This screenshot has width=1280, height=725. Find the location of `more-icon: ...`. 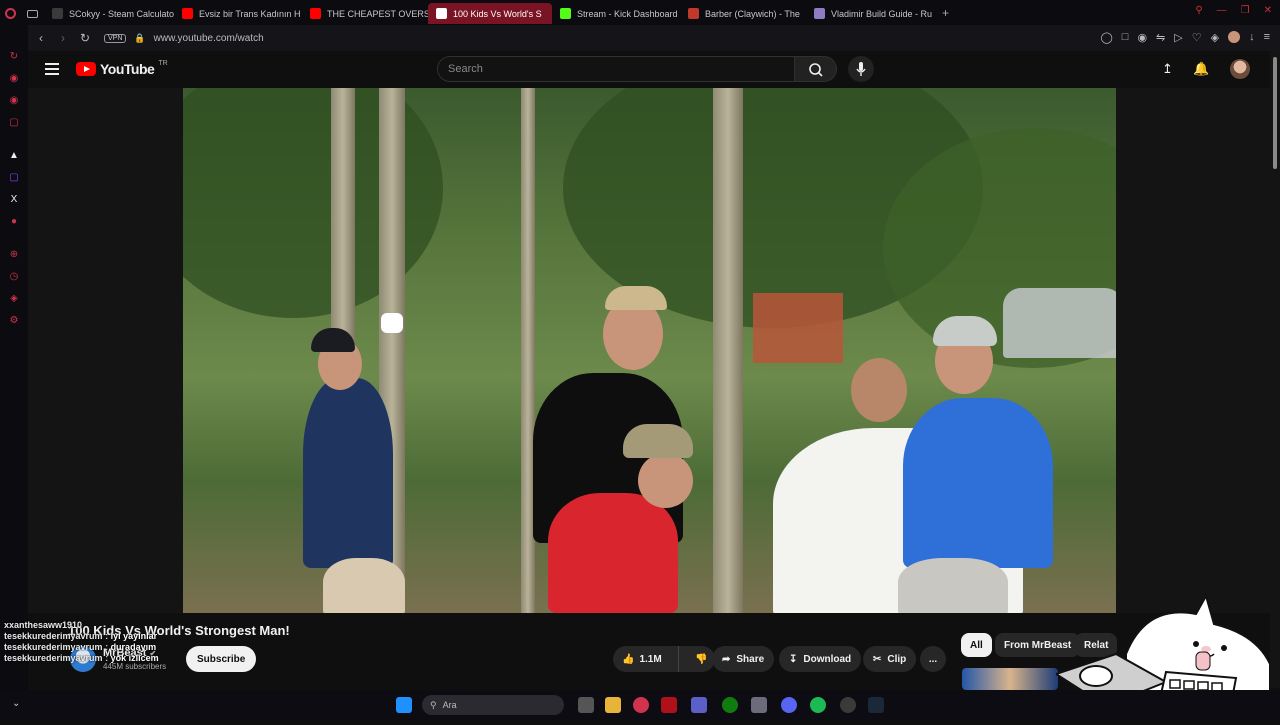

more-icon: ... is located at coordinates (933, 659).